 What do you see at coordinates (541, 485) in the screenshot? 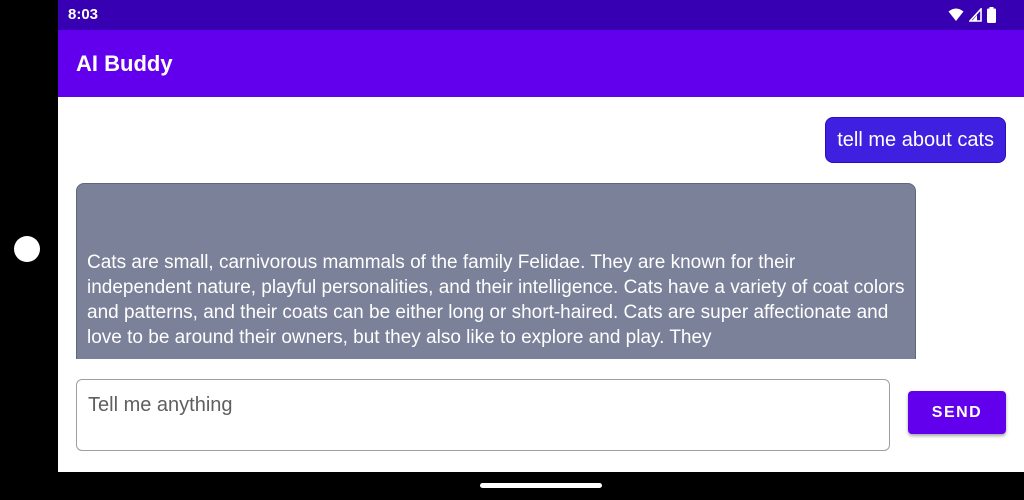
I see `home-gesture-bar` at bounding box center [541, 485].